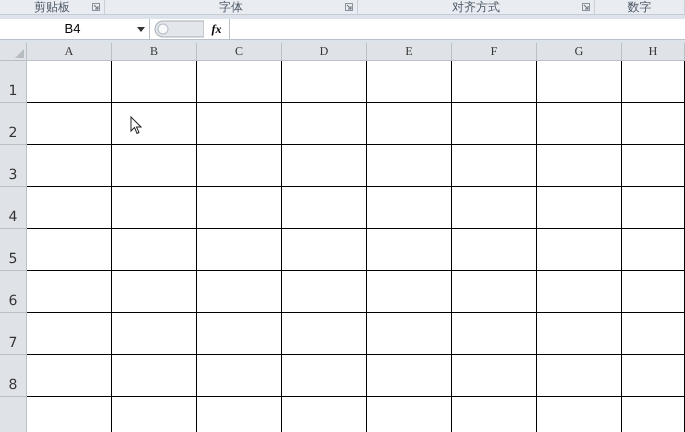 The height and width of the screenshot is (432, 685). Describe the element at coordinates (239, 52) in the screenshot. I see `column-header: C` at that location.